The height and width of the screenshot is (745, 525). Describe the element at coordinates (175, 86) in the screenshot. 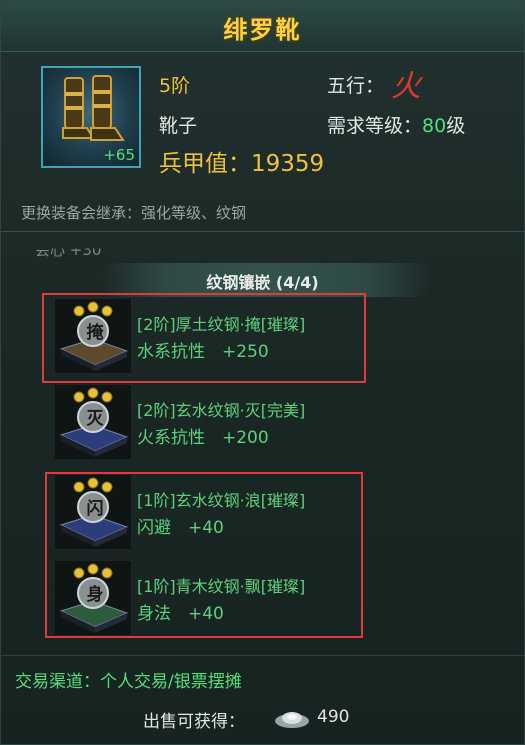

I see `item-tier: 5阶` at that location.